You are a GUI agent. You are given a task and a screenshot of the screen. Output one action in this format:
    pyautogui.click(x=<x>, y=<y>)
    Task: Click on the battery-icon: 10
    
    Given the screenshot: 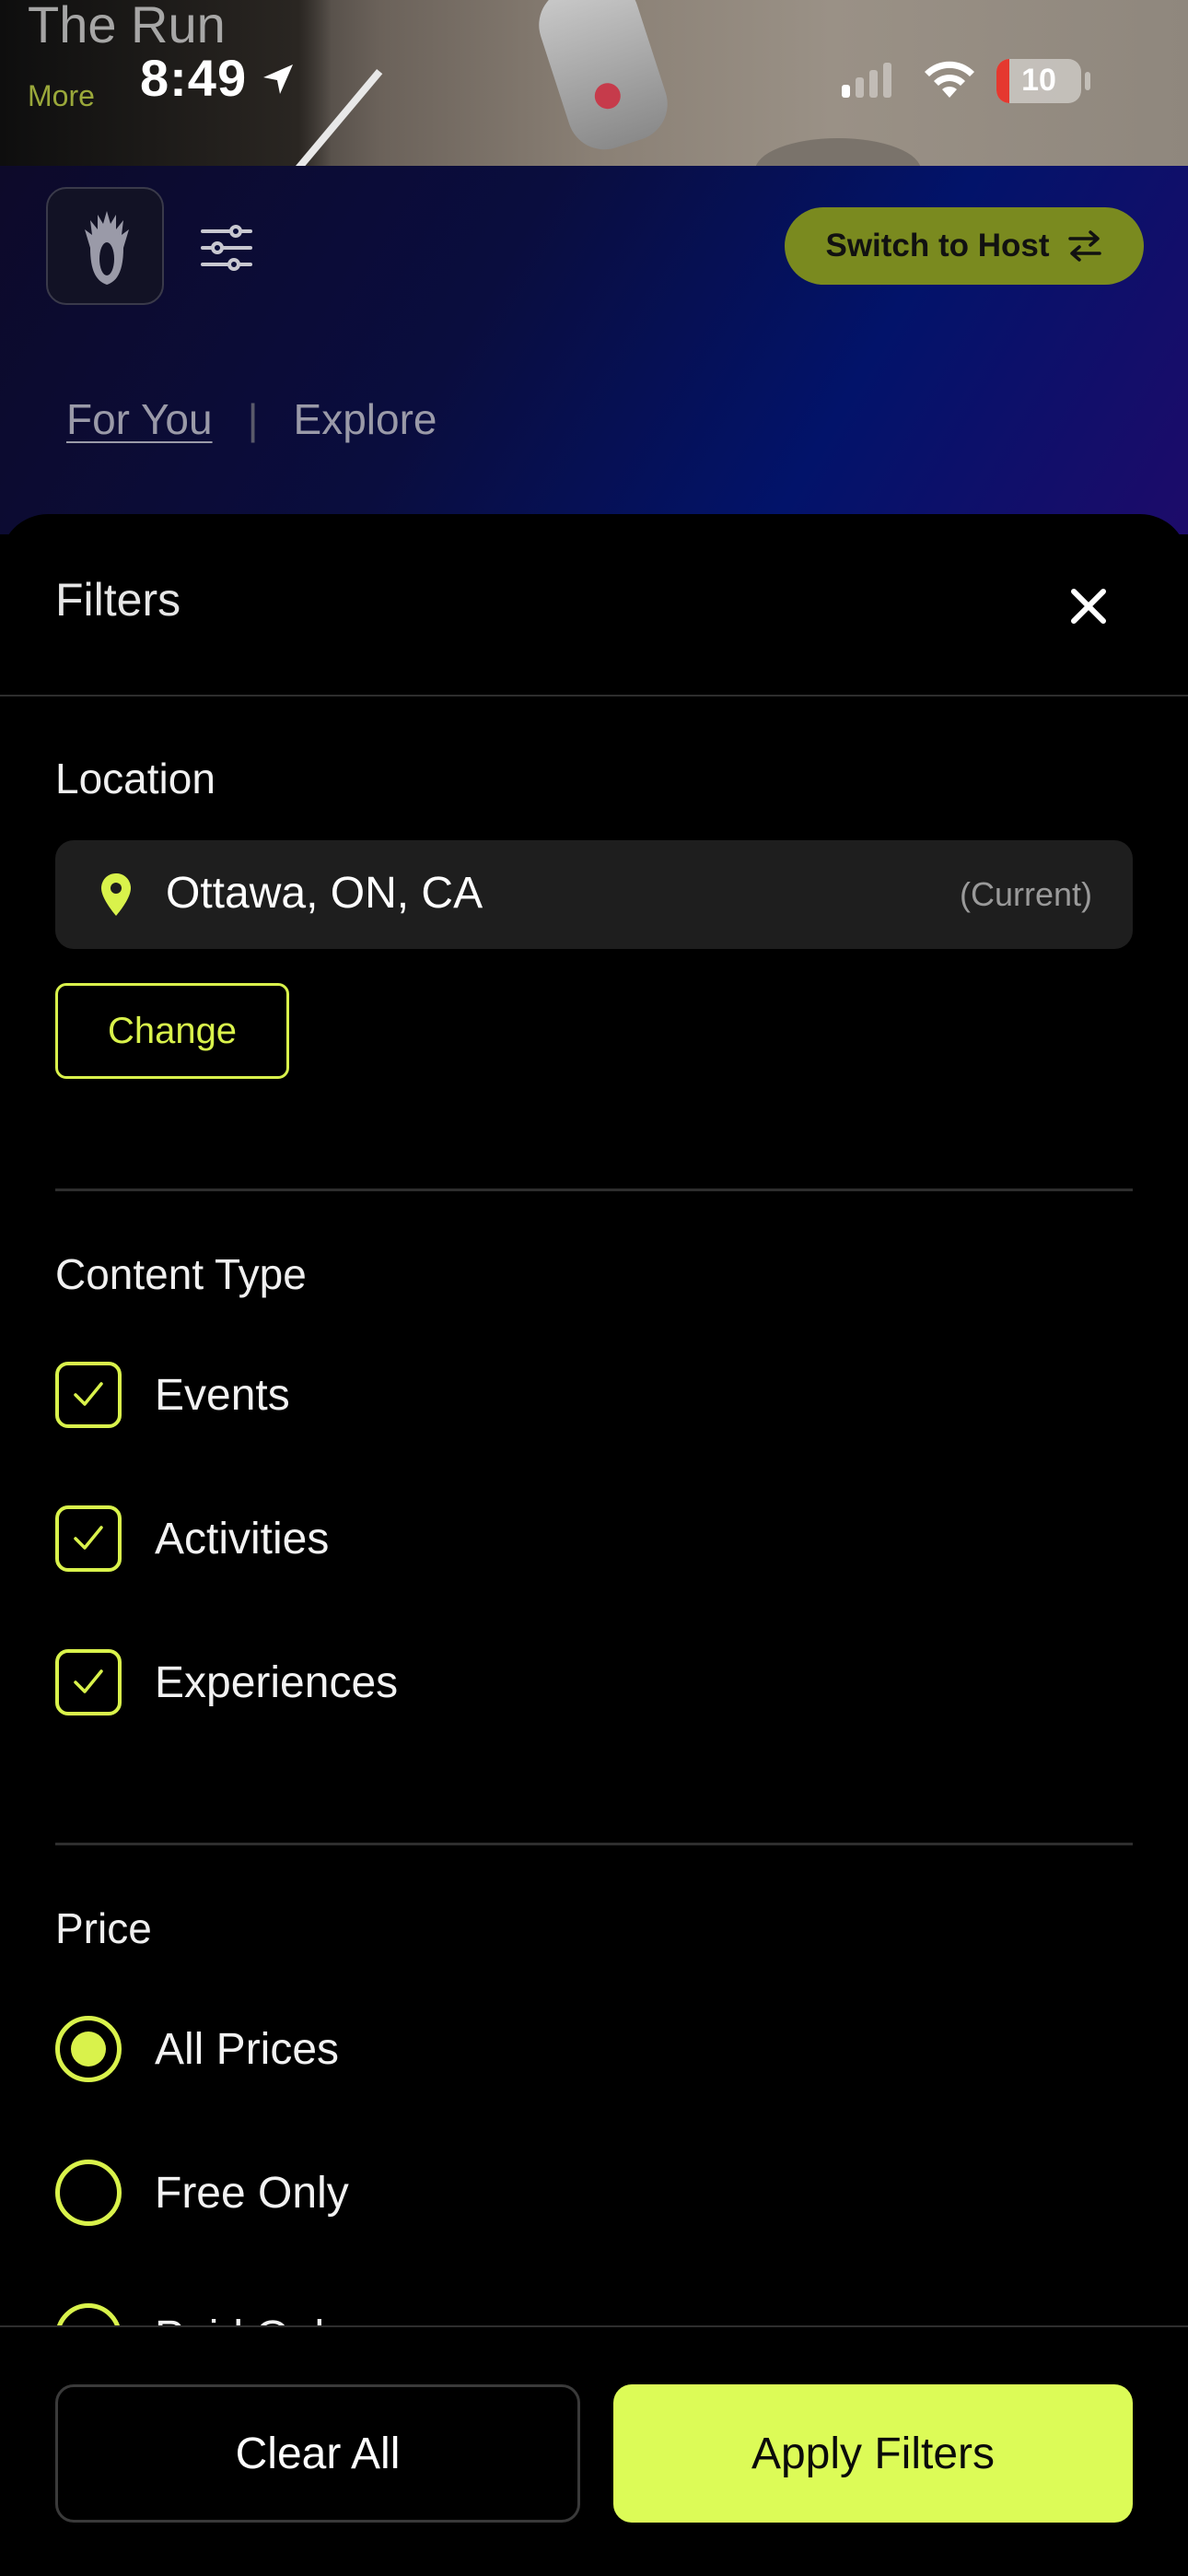 What is the action you would take?
    pyautogui.click(x=1038, y=81)
    